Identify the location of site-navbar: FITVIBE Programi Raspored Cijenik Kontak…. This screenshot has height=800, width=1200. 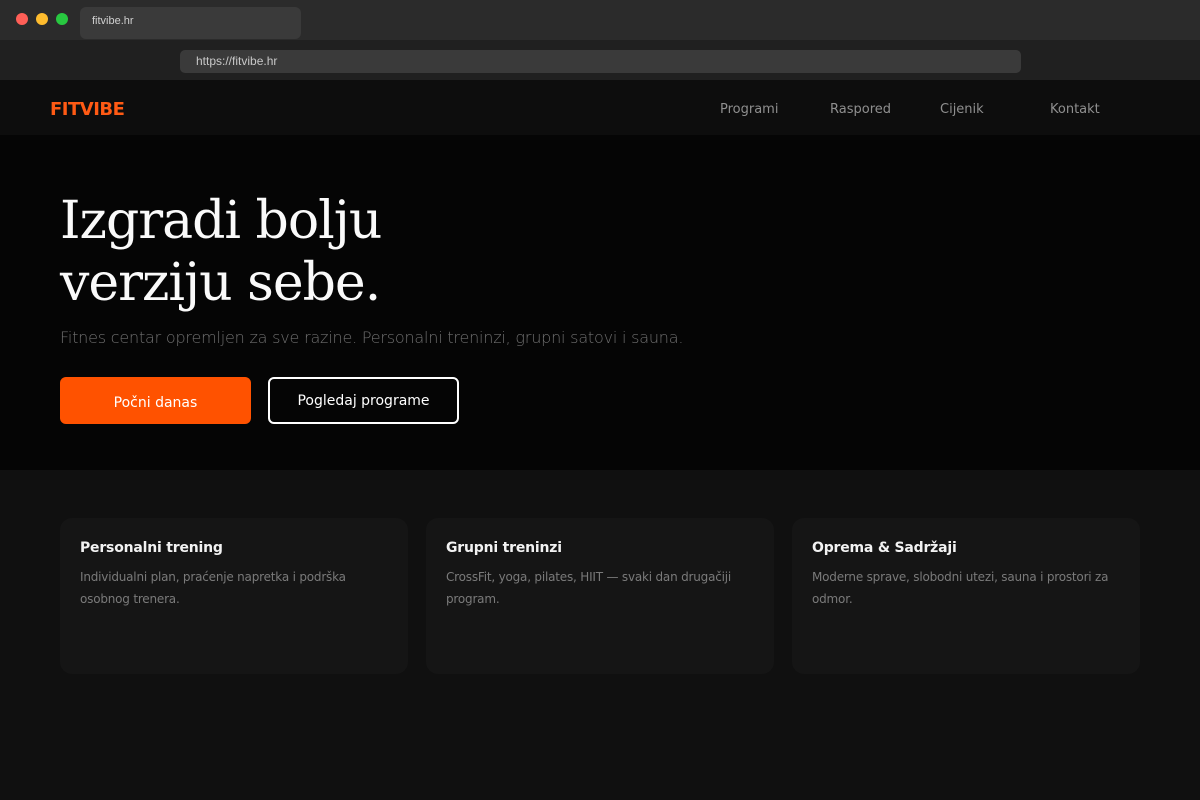
(600, 107).